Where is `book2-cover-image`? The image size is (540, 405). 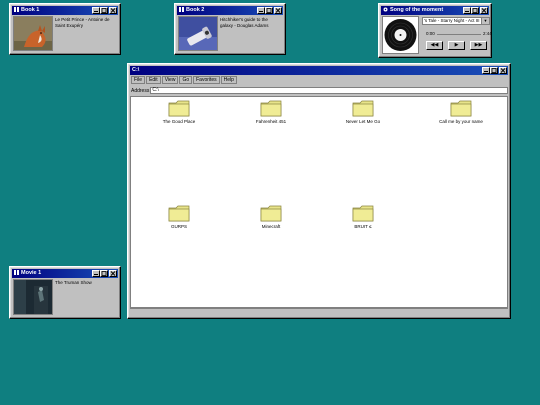 book2-cover-image is located at coordinates (198, 33).